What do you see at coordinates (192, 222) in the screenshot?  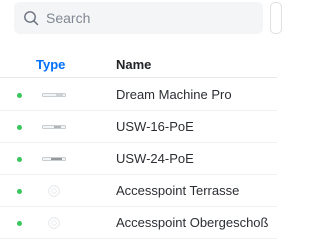 I see `device-name: Accesspoint Obergeschoß` at bounding box center [192, 222].